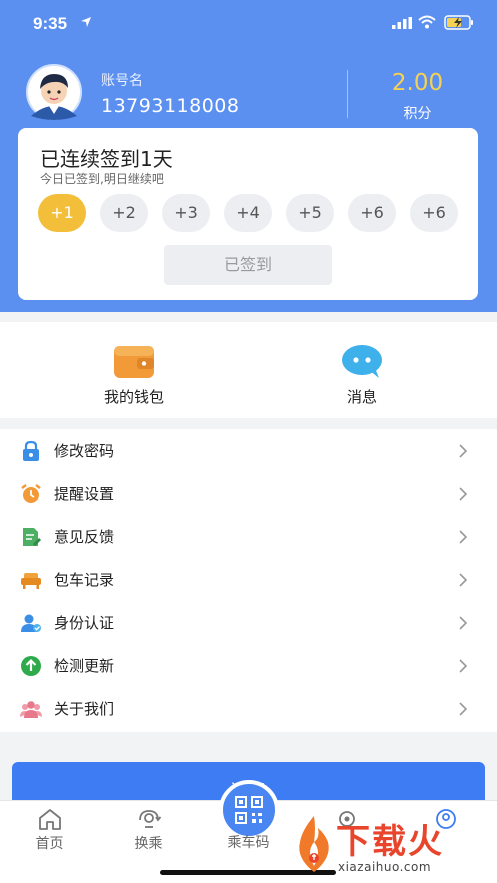  I want to click on menu-label: 意见反馈, so click(84, 537).